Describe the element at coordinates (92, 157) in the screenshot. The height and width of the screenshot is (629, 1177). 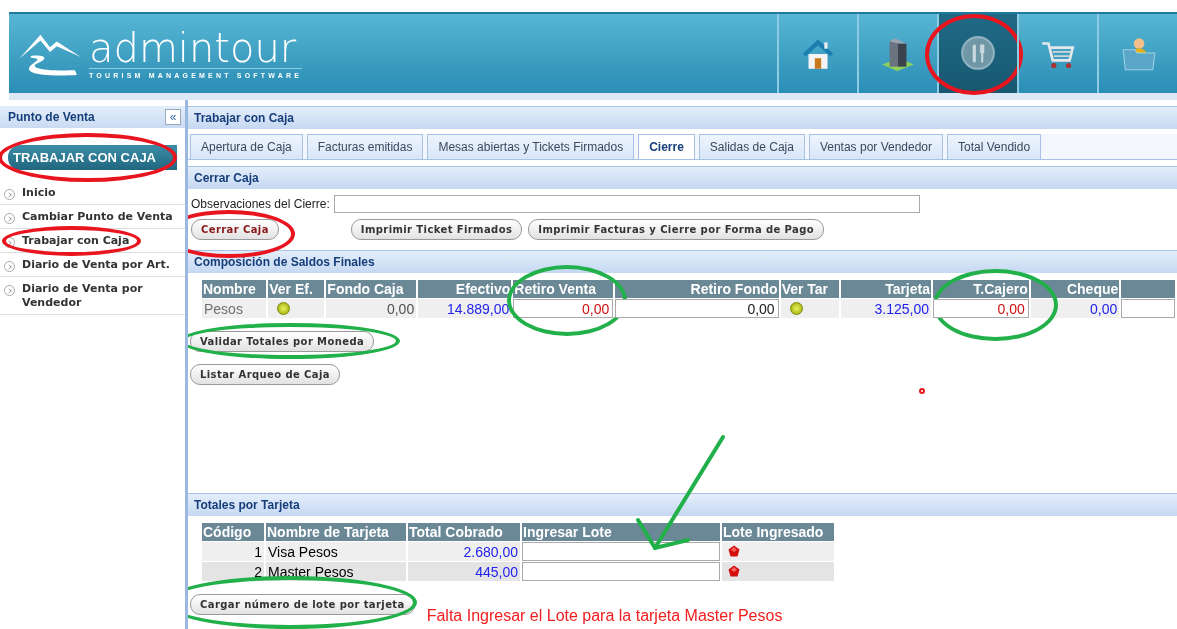
I see `section-heading: TRABAJAR CON CAJA` at that location.